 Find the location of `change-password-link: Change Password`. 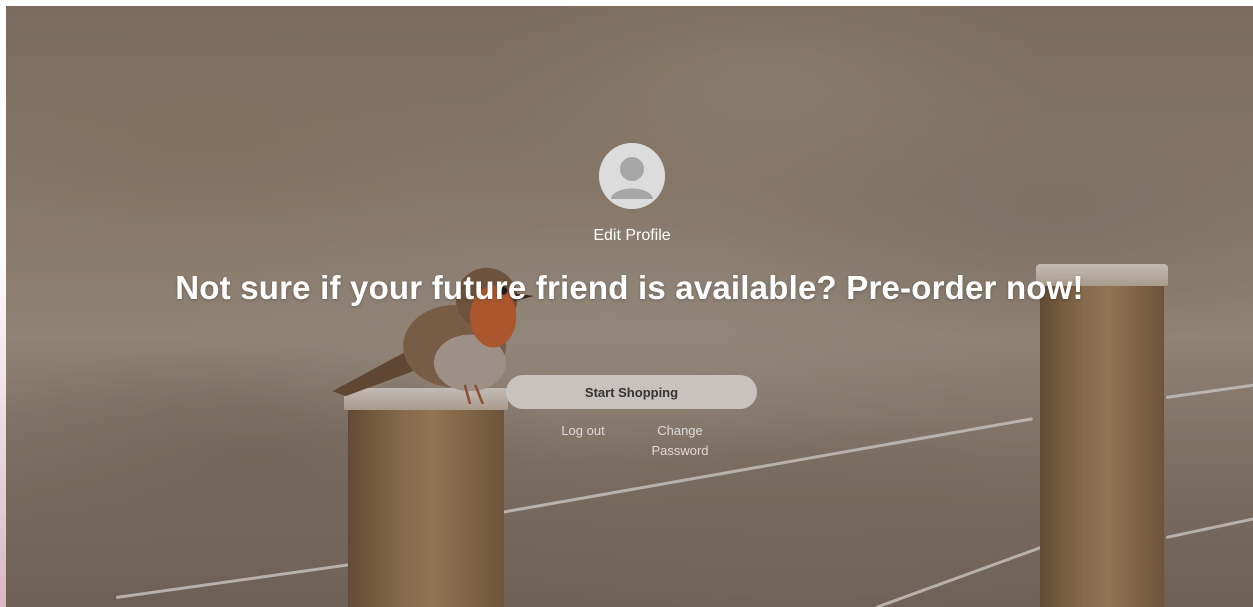

change-password-link: Change Password is located at coordinates (680, 441).